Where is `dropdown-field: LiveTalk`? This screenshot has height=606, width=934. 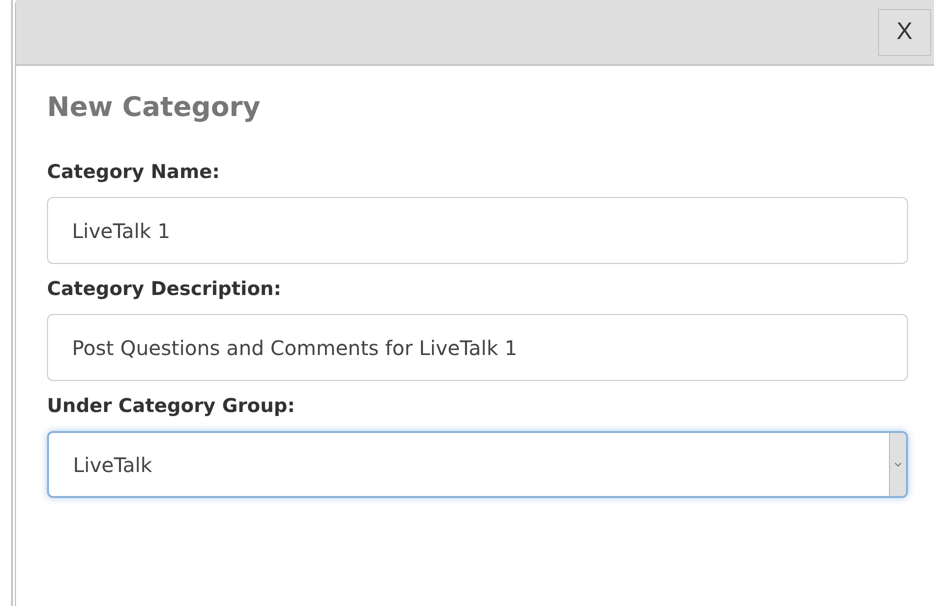
dropdown-field: LiveTalk is located at coordinates (477, 464).